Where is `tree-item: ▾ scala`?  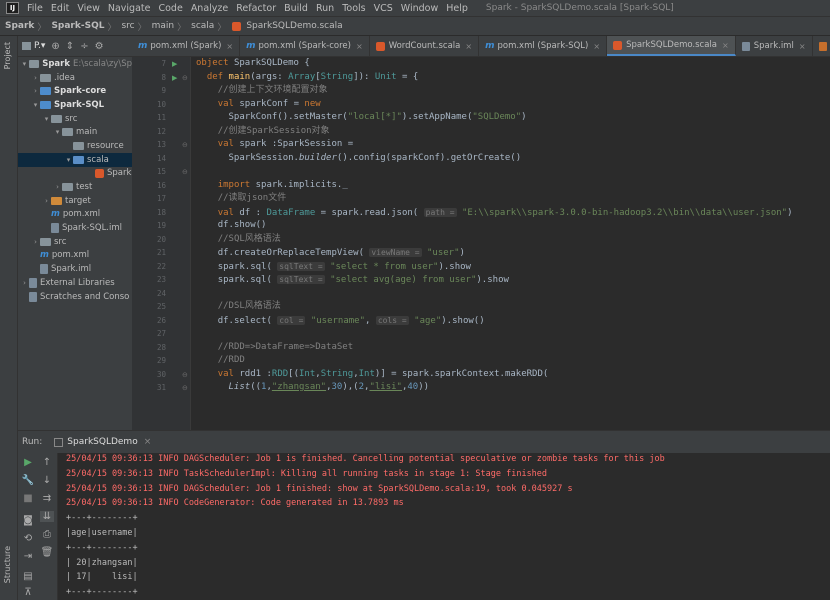
tree-item: ▾ scala is located at coordinates (75, 159).